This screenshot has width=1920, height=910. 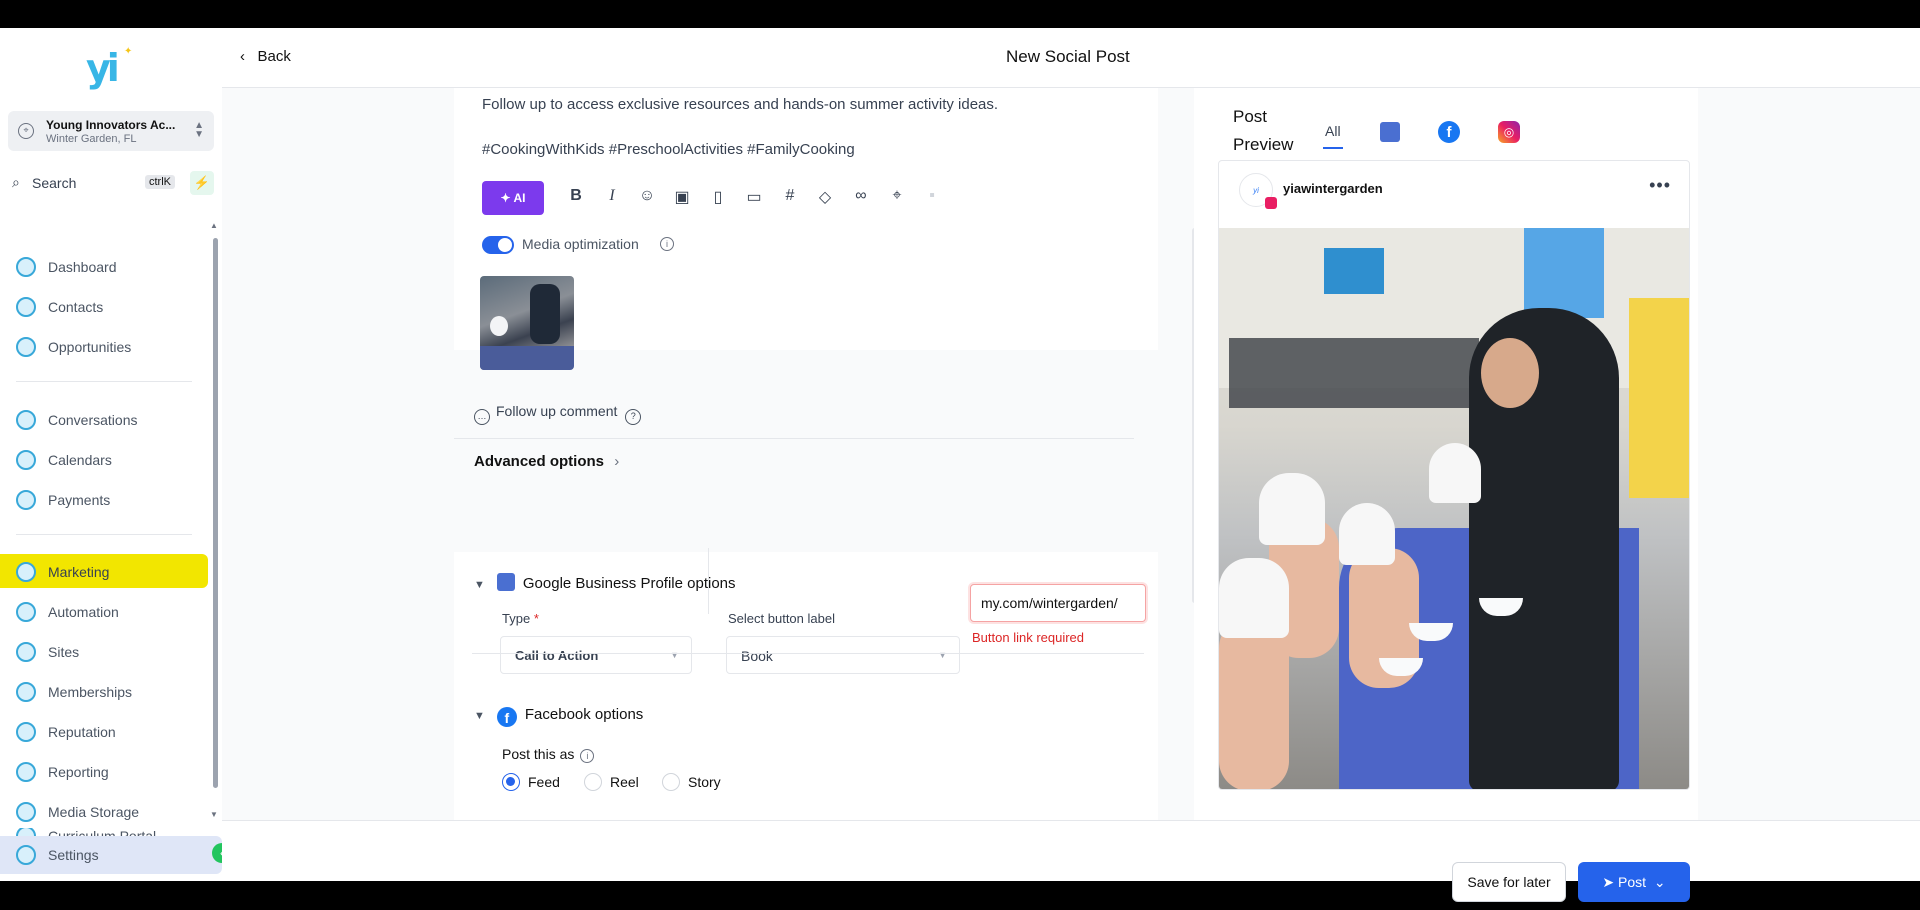 What do you see at coordinates (78, 772) in the screenshot?
I see `sidebar-item-label: Reporting` at bounding box center [78, 772].